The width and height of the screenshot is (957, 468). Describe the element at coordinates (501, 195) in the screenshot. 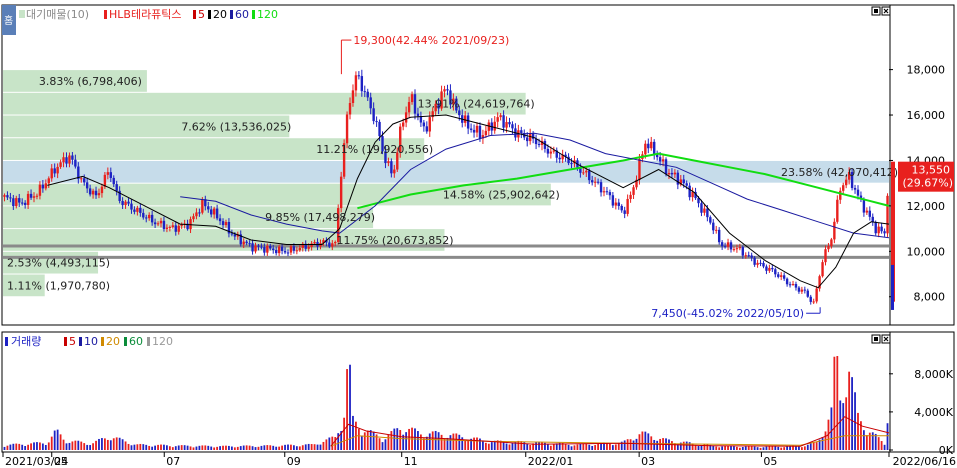

I see `volume-profile-label: 14.58% (25,902,642)` at that location.